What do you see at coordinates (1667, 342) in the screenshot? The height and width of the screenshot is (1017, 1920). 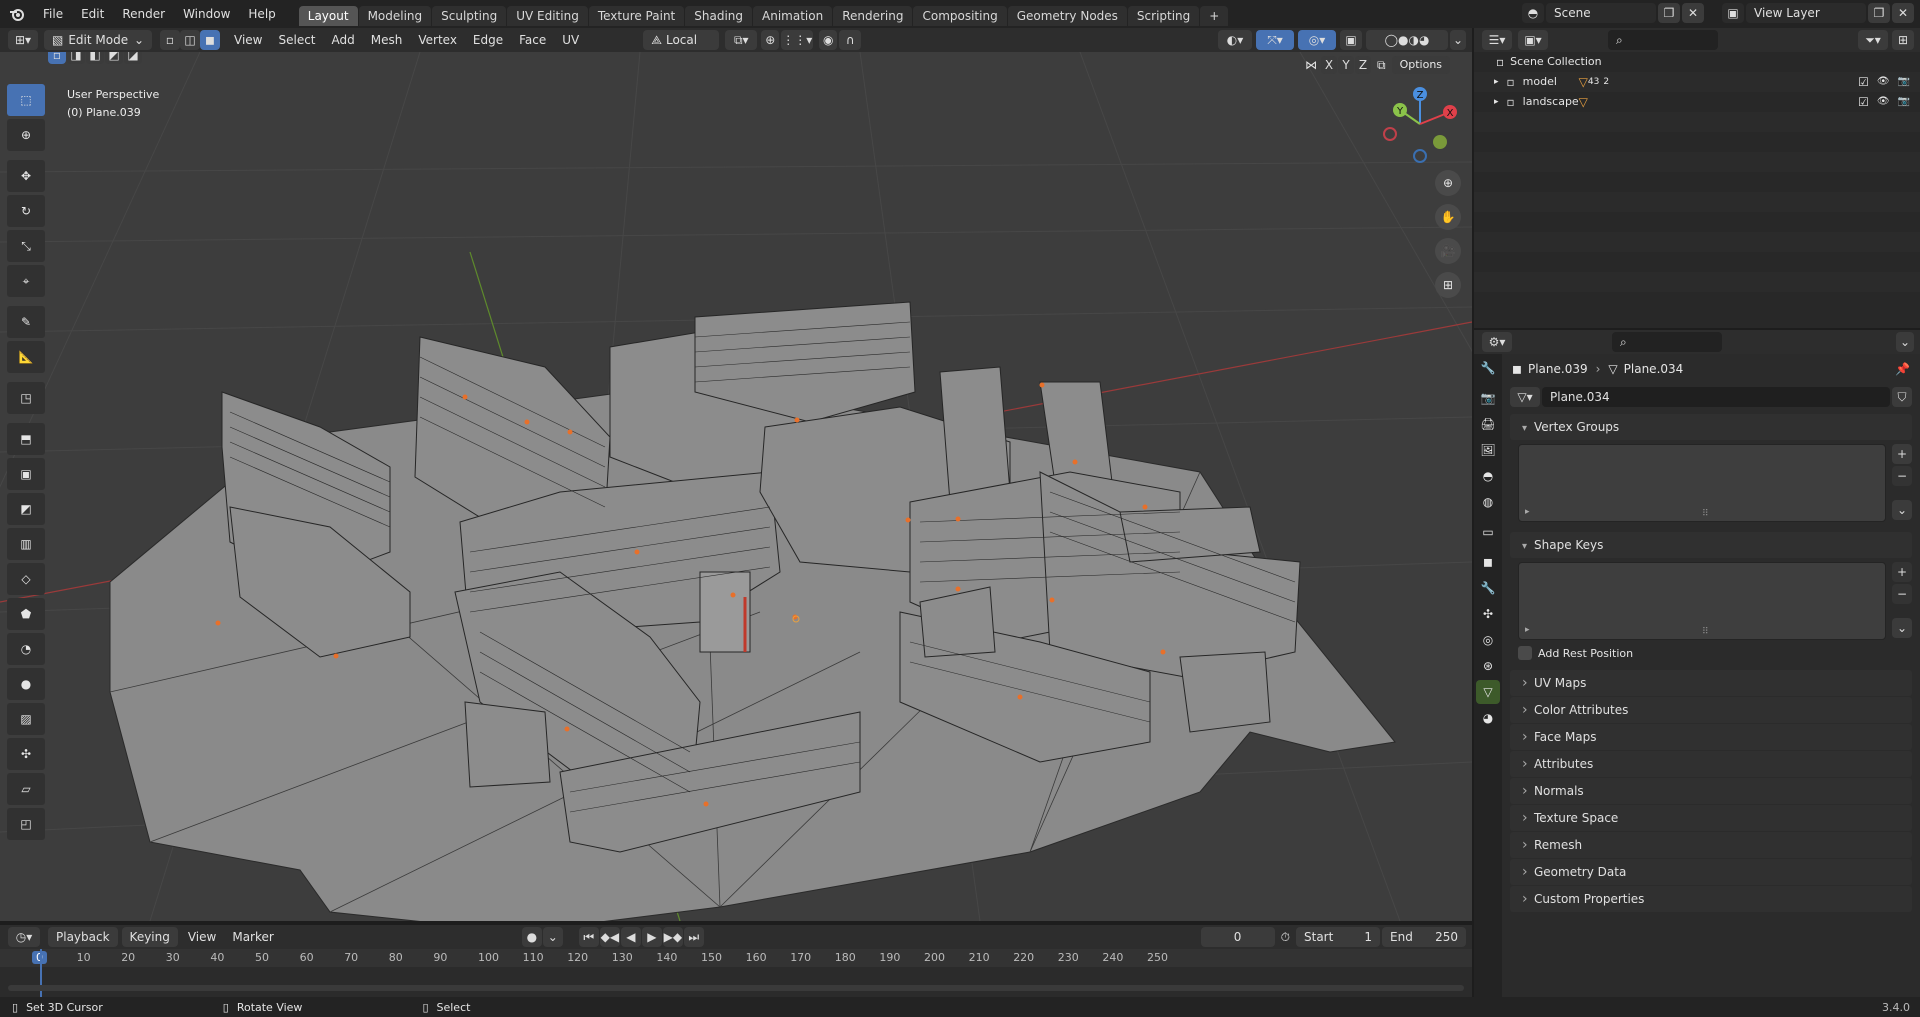 I see `properties-search: ⌕` at bounding box center [1667, 342].